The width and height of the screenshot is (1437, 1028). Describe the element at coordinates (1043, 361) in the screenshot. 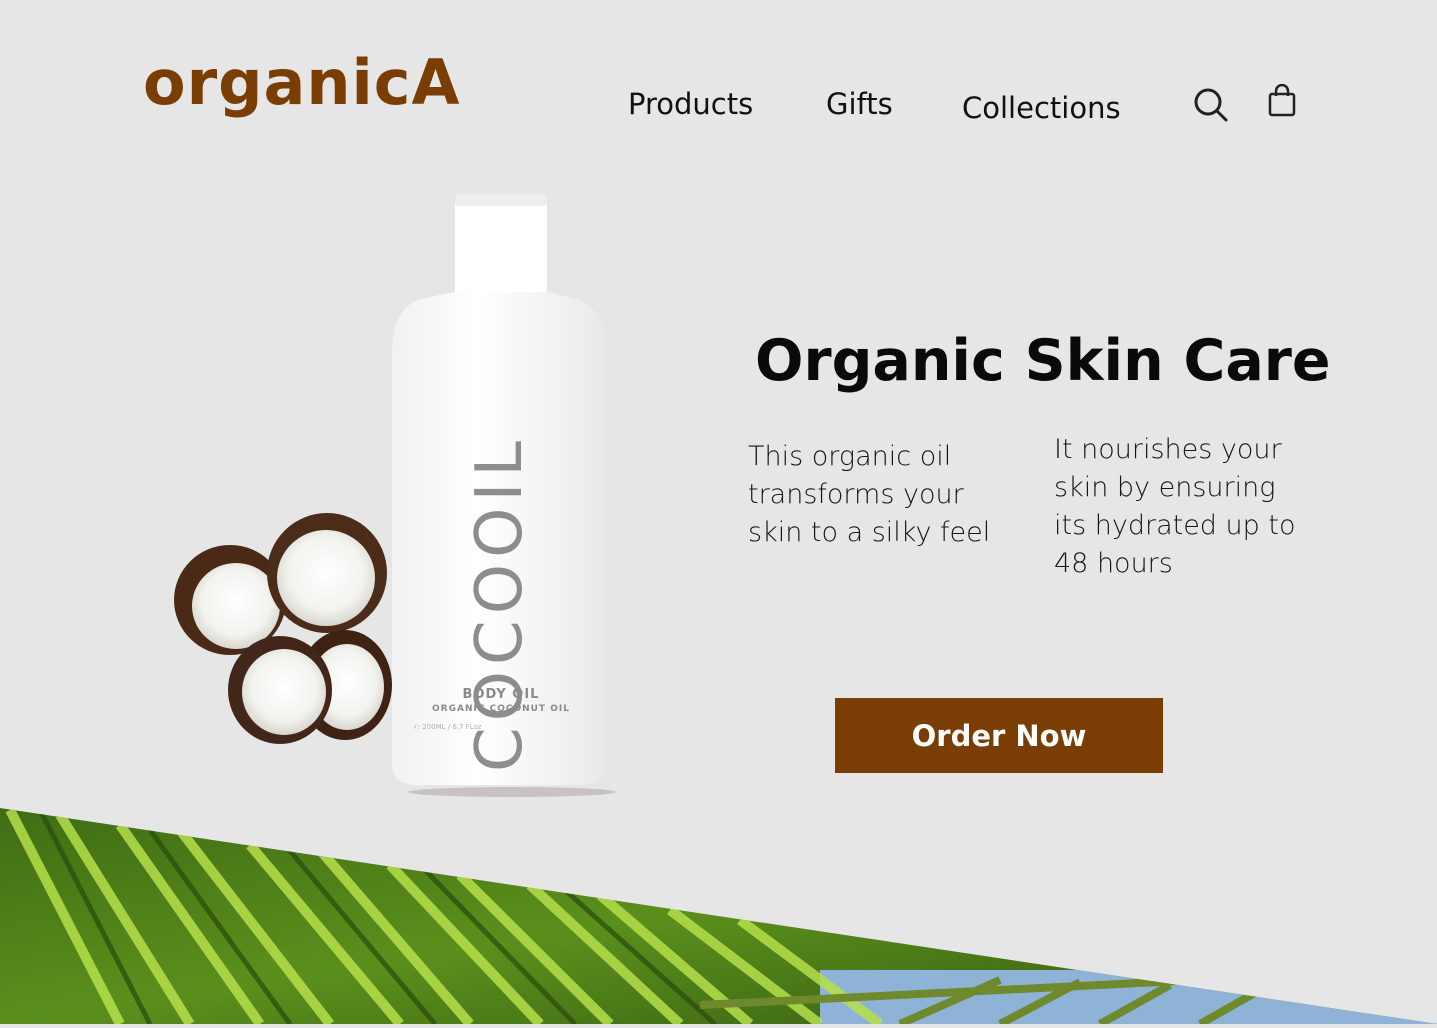

I see `hero-title: Organic Skin Care` at that location.